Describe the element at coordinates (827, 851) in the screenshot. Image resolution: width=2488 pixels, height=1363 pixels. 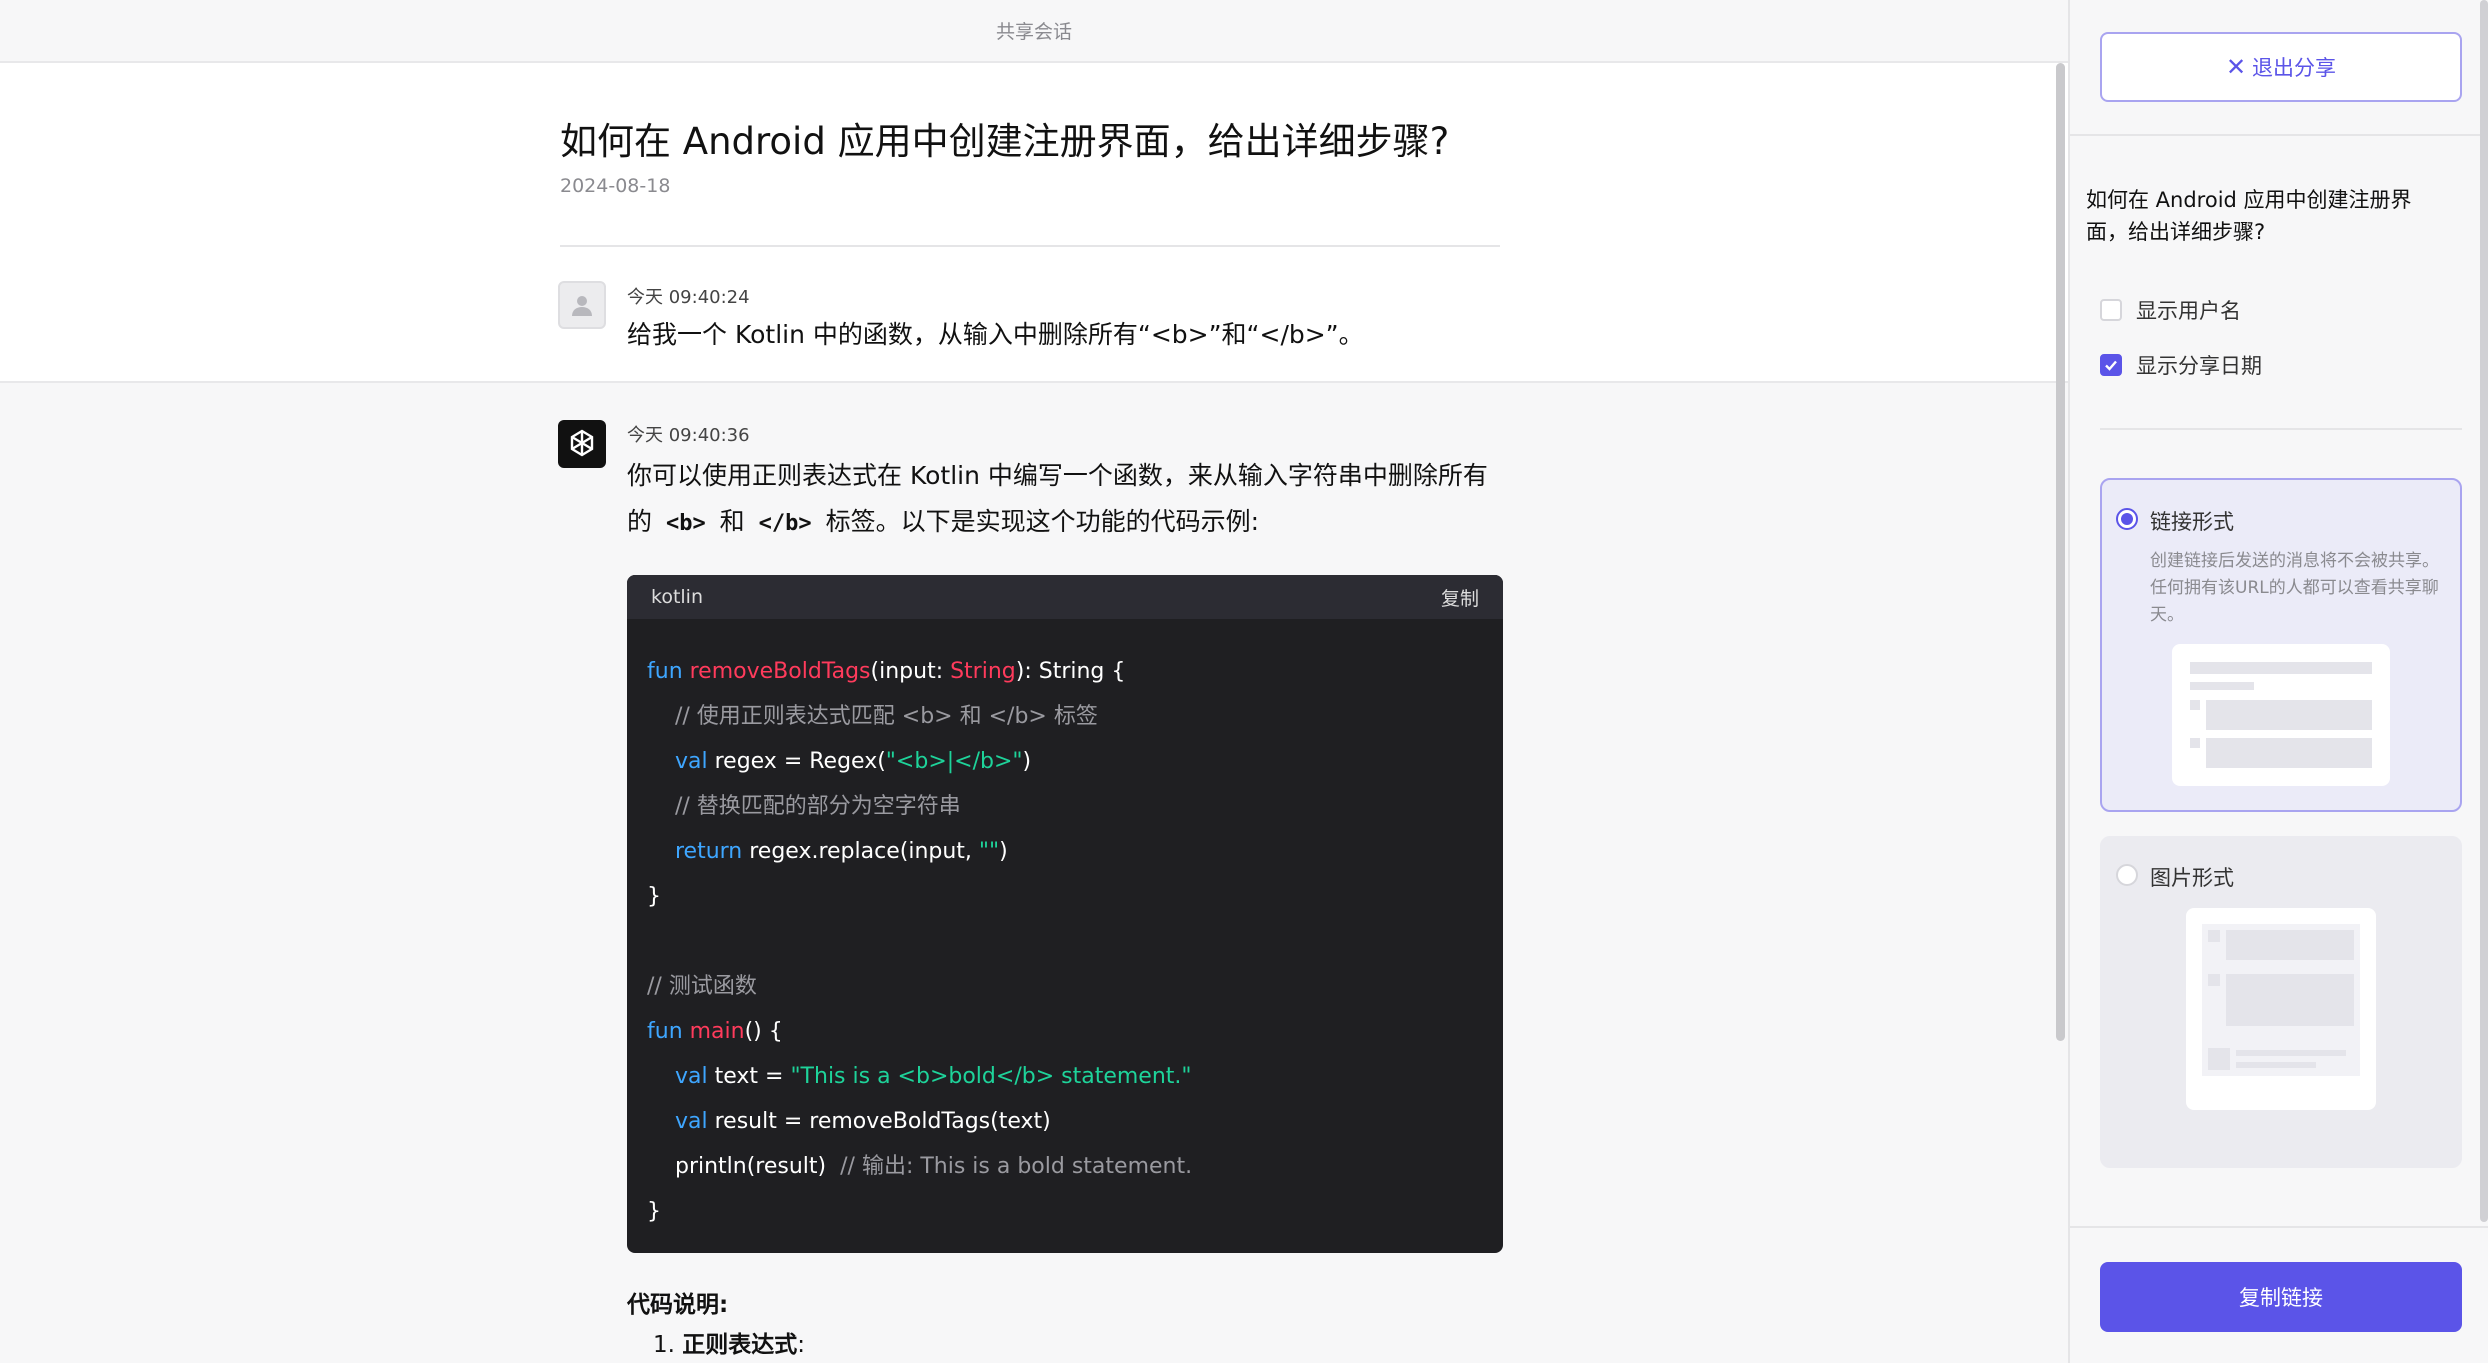
I see `code-line: return regex.replace(input, "")` at that location.